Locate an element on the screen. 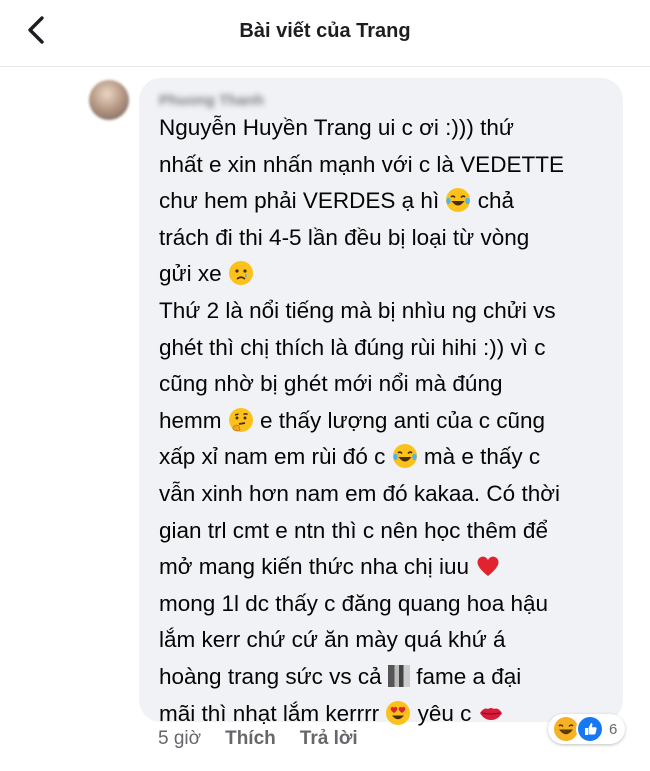  comment-line-text: lắm kerr chứ cứ ăn mày quá khứ á is located at coordinates (332, 640).